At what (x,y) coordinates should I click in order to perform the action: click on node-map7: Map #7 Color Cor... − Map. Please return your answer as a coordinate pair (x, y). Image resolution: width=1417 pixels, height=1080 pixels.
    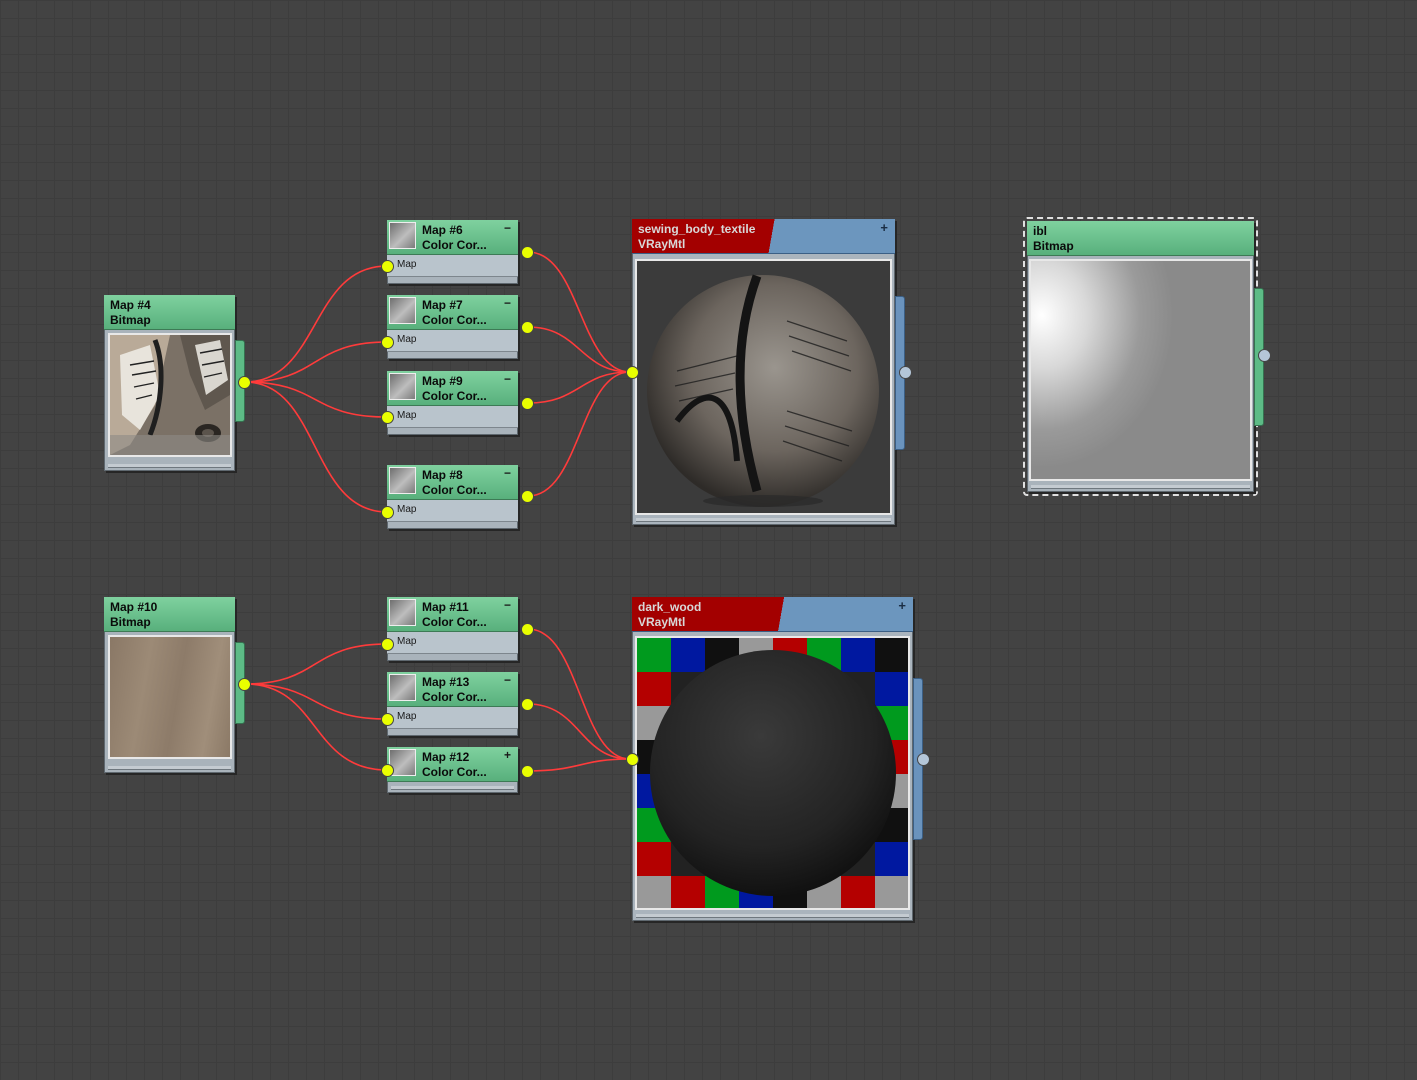
    Looking at the image, I should click on (457, 327).